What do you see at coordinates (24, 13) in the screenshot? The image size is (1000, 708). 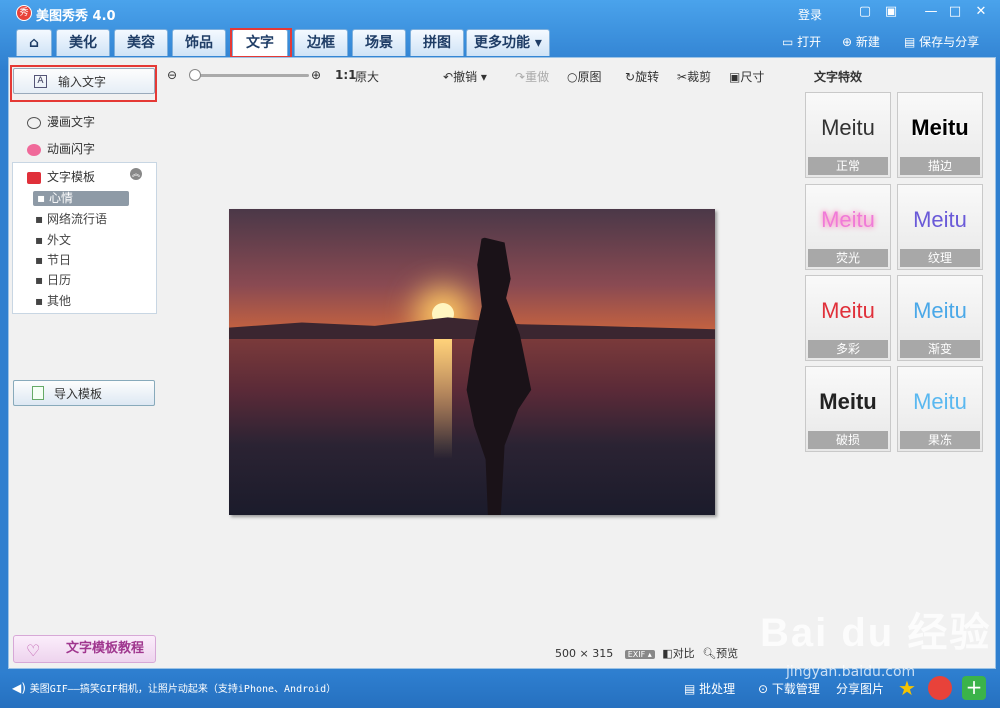 I see `app-logo-icon: 秀` at bounding box center [24, 13].